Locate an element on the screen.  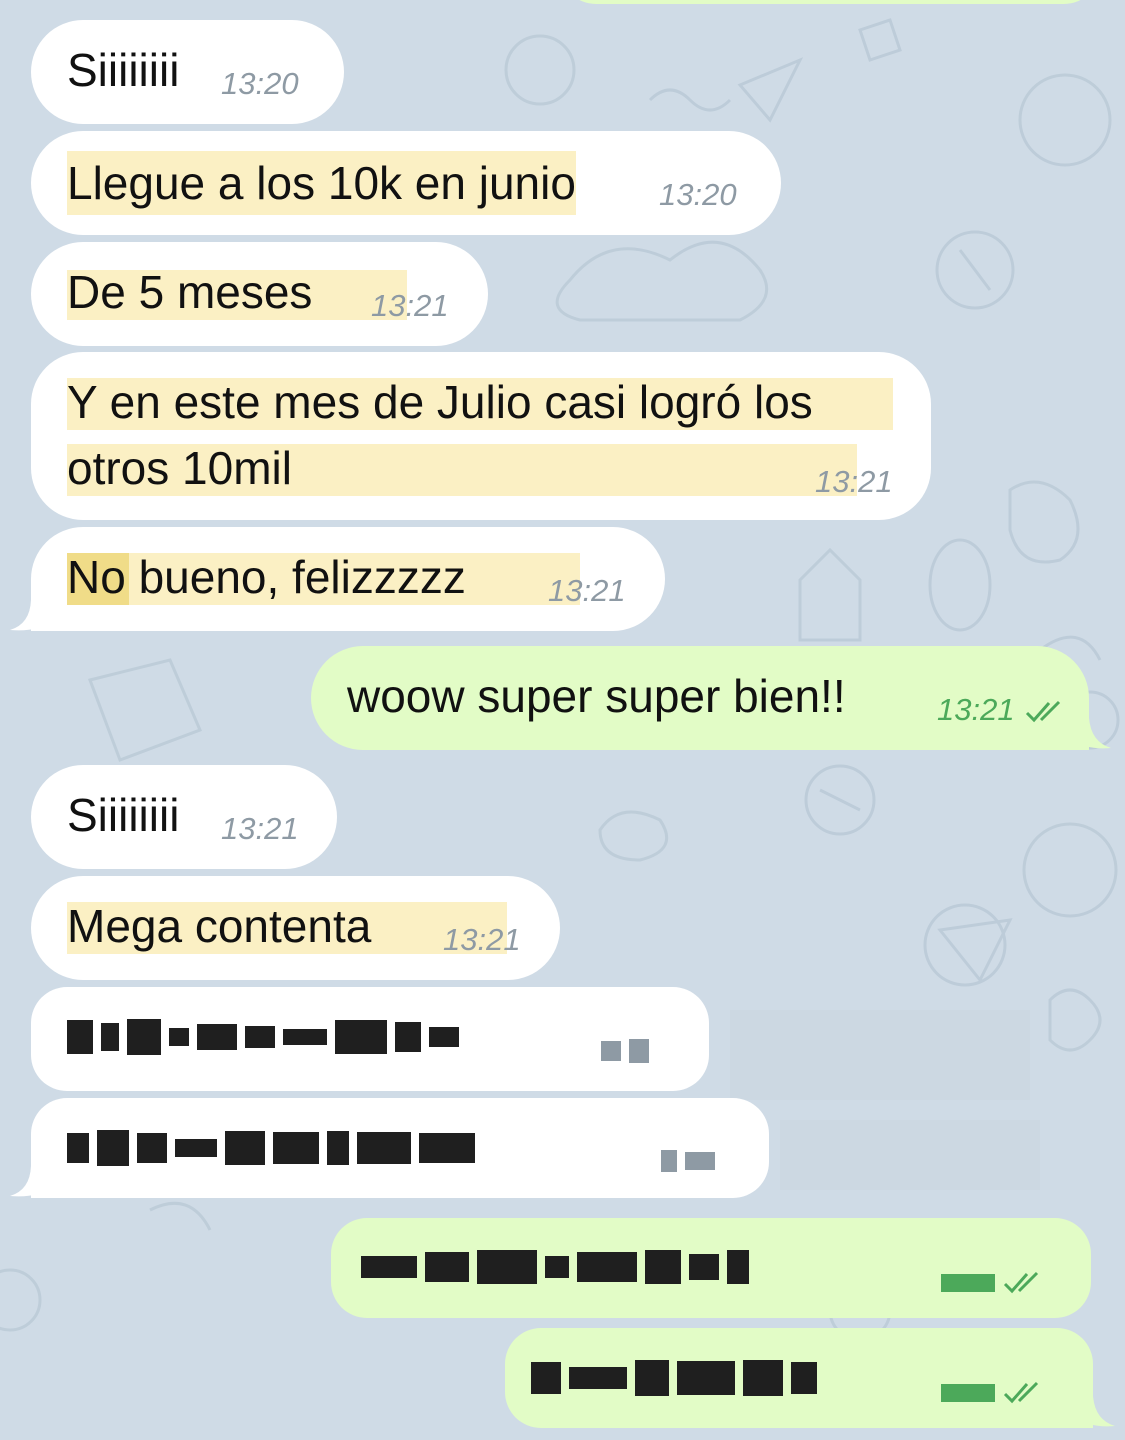
message-bubble-incoming: De 5 meses 13:21 is located at coordinates (259, 294).